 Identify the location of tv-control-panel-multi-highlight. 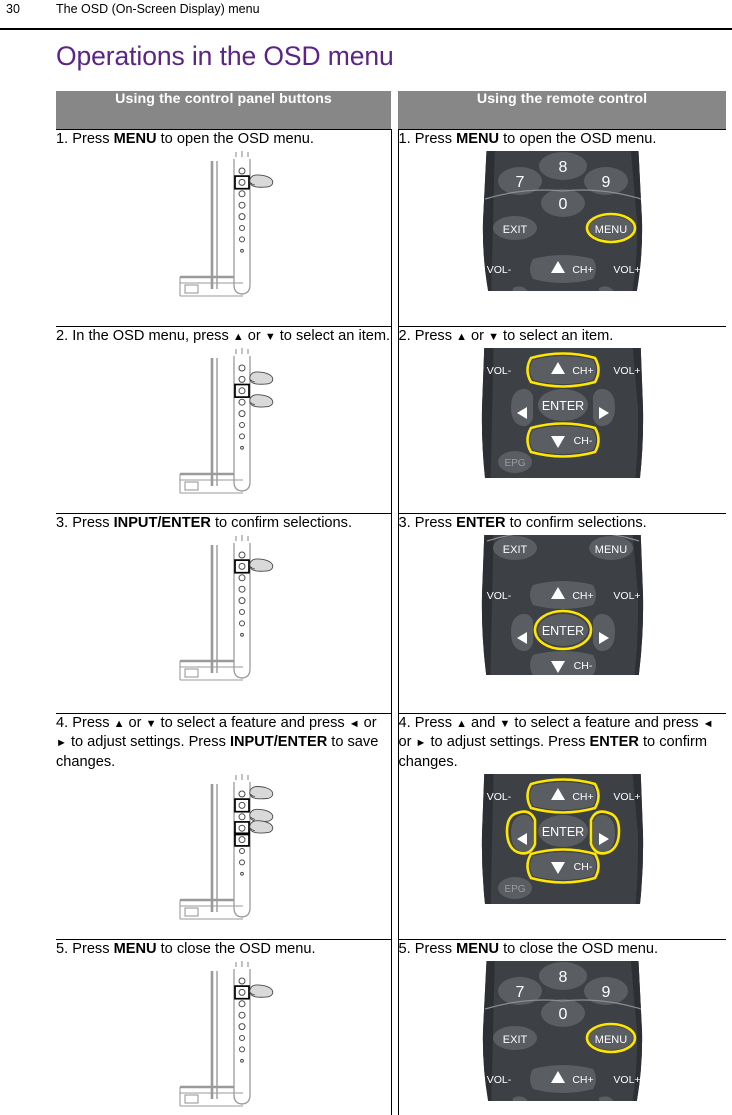
(226, 846).